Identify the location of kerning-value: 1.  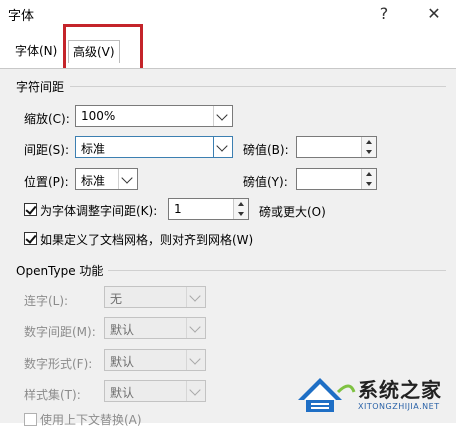
(178, 209).